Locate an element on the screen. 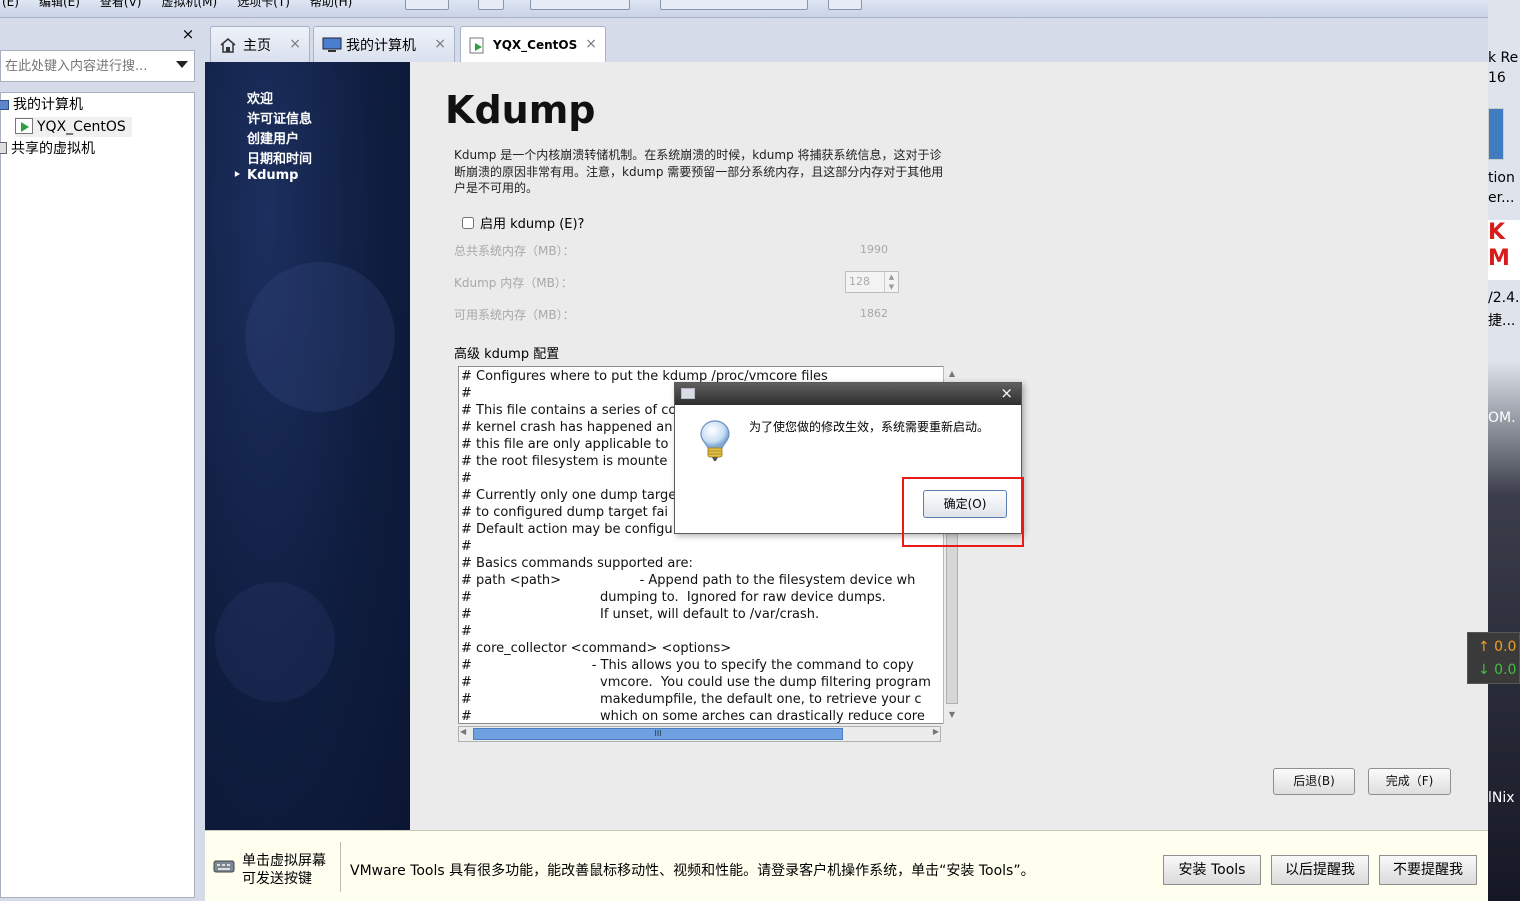 The image size is (1520, 901). library-tree: 我的计算机 YQX_CentOS 共享的虚拟机 is located at coordinates (97, 495).